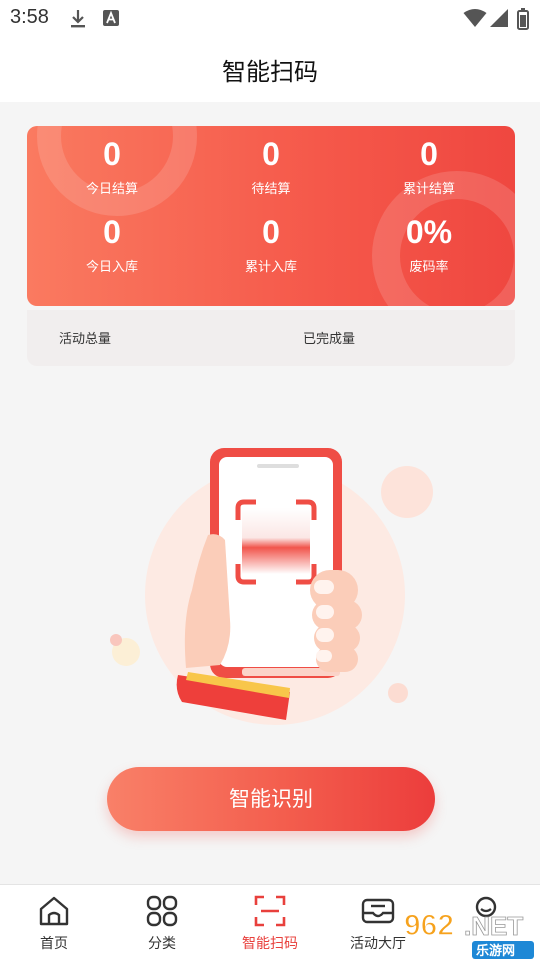  I want to click on stat-label: 今日结算, so click(111, 189).